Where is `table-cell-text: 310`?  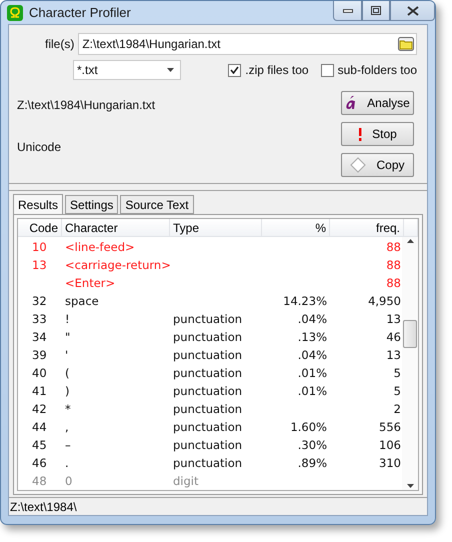 table-cell-text: 310 is located at coordinates (390, 463).